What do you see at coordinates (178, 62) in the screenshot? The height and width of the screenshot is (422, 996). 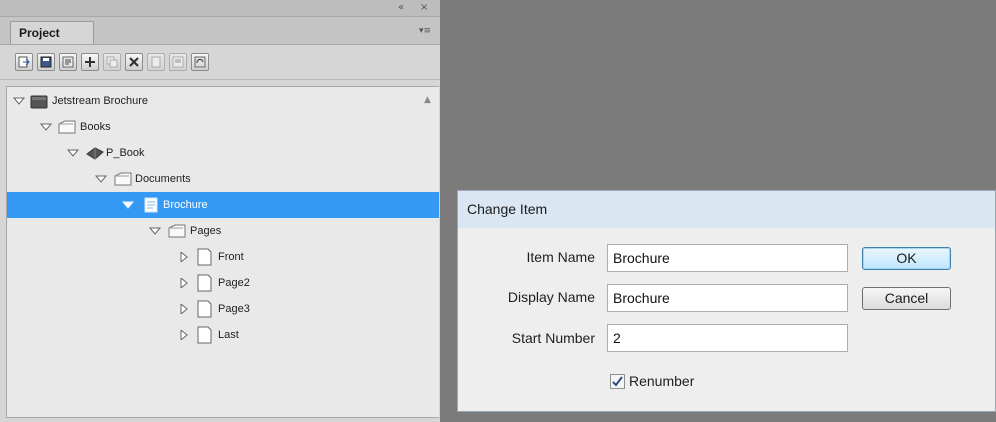 I see `layout-icon` at bounding box center [178, 62].